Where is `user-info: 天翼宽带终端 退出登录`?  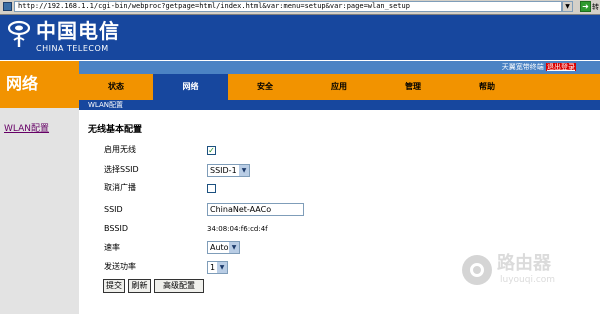
user-info: 天翼宽带终端 退出登录 is located at coordinates (539, 67).